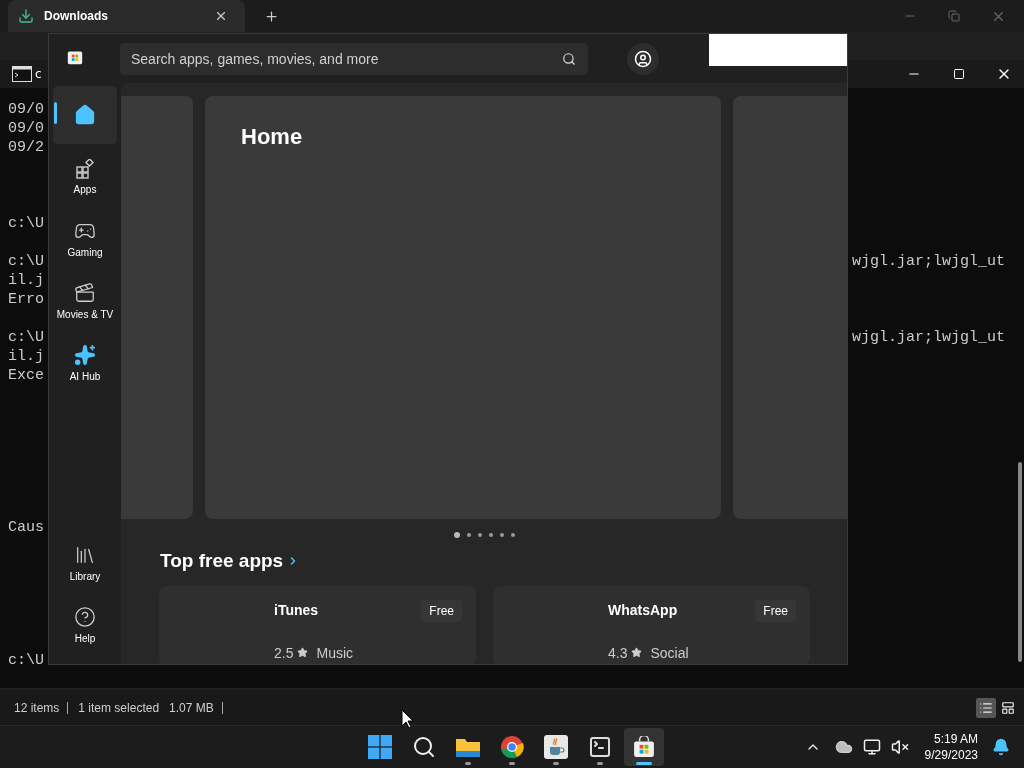 This screenshot has width=1024, height=768. What do you see at coordinates (407, 719) in the screenshot?
I see `mouse-cursor-icon` at bounding box center [407, 719].